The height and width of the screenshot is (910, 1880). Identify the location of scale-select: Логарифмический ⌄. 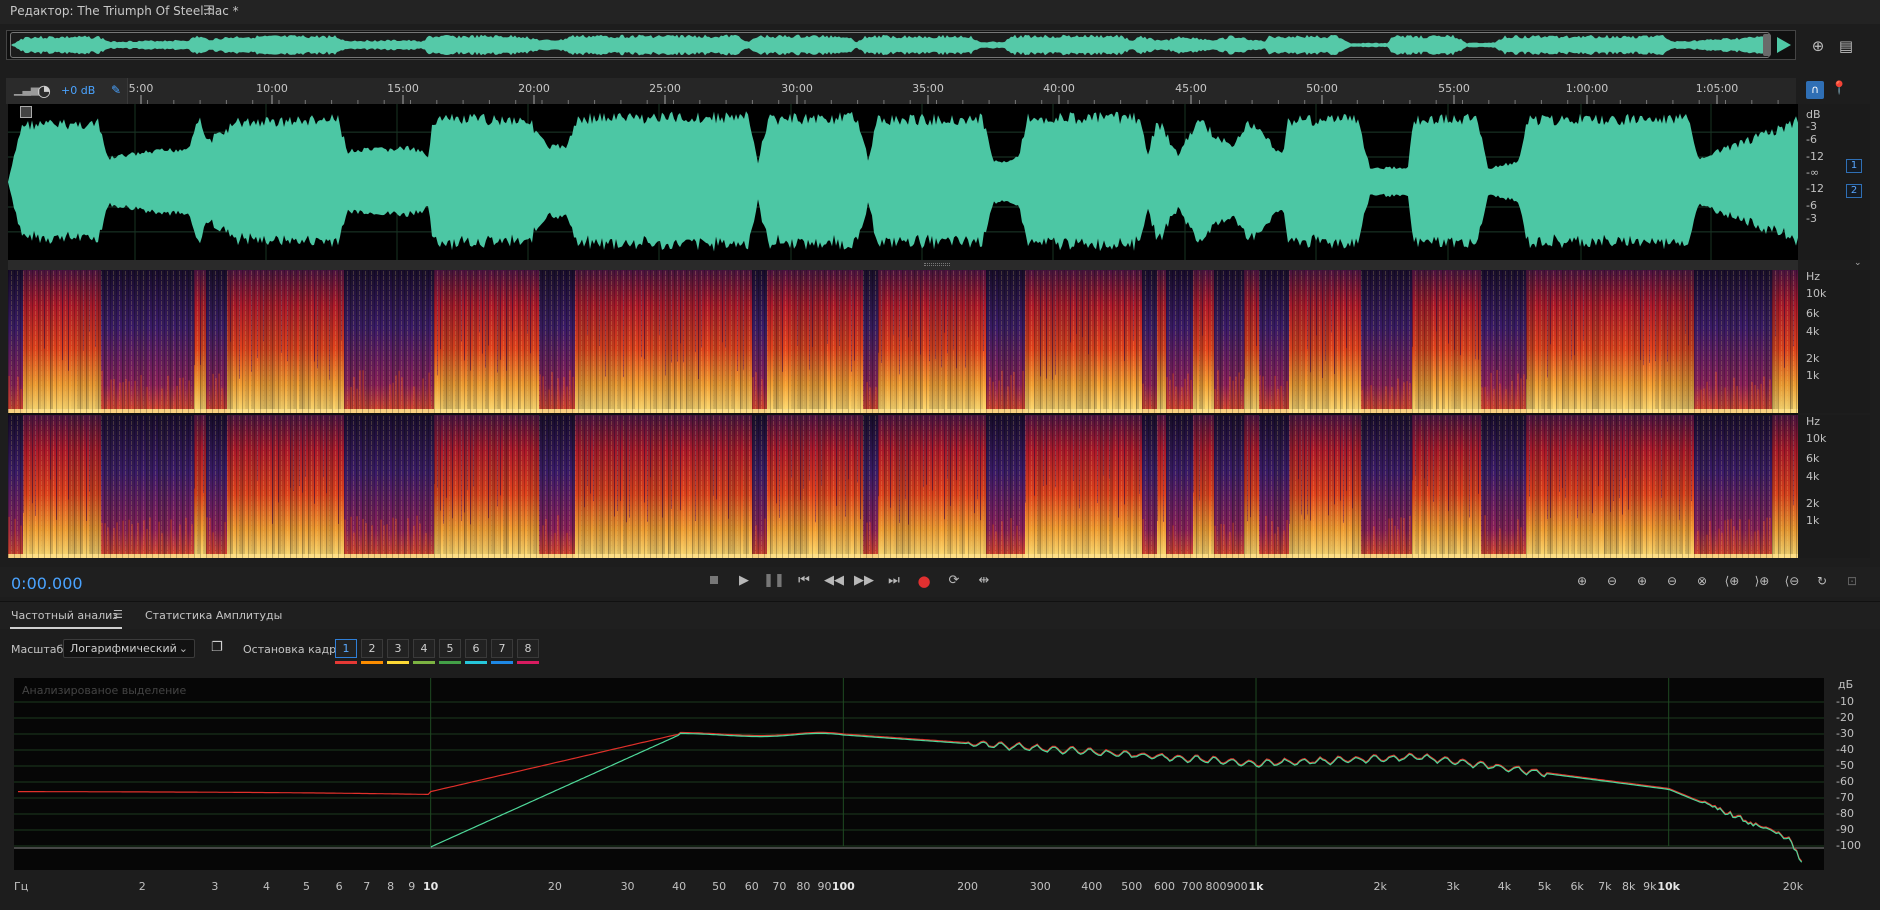
(129, 648).